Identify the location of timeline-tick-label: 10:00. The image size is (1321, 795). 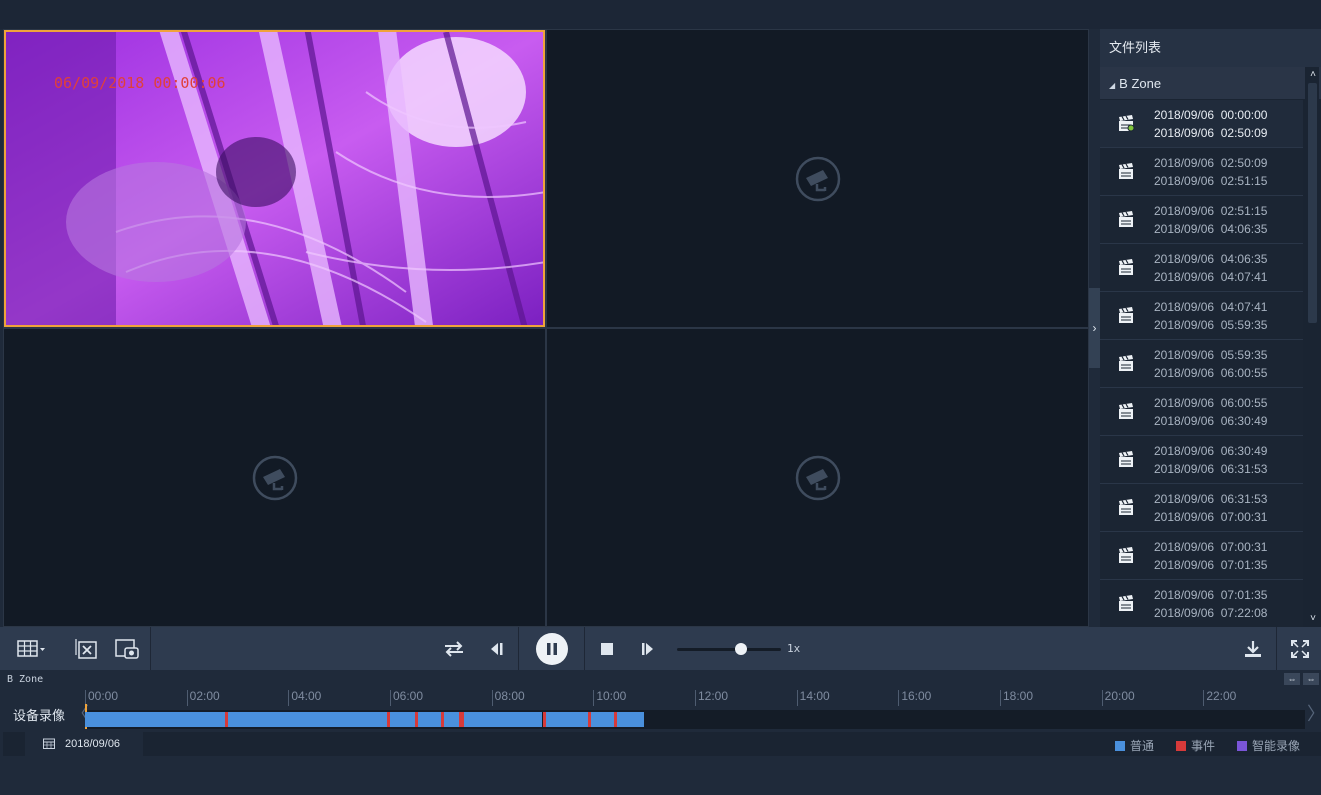
(609, 698).